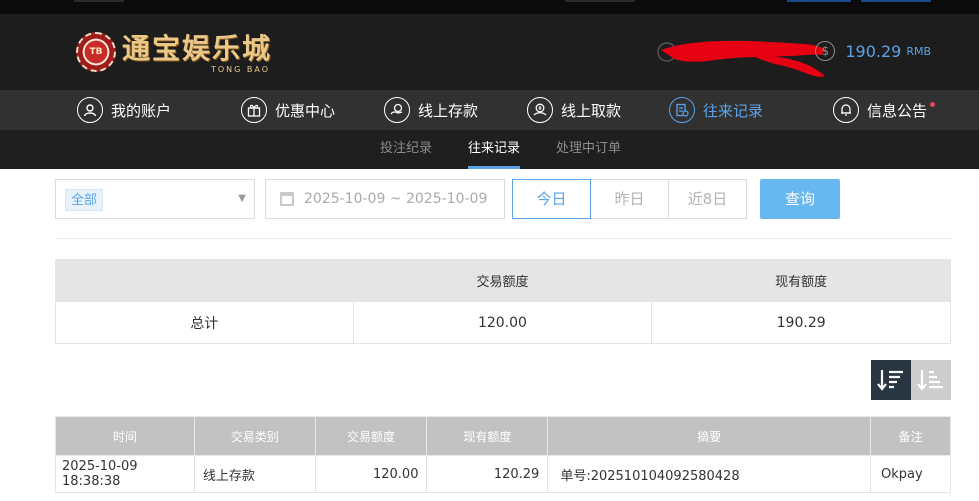 The image size is (979, 501). I want to click on nav-item-online-withdraw: 线上取款, so click(574, 110).